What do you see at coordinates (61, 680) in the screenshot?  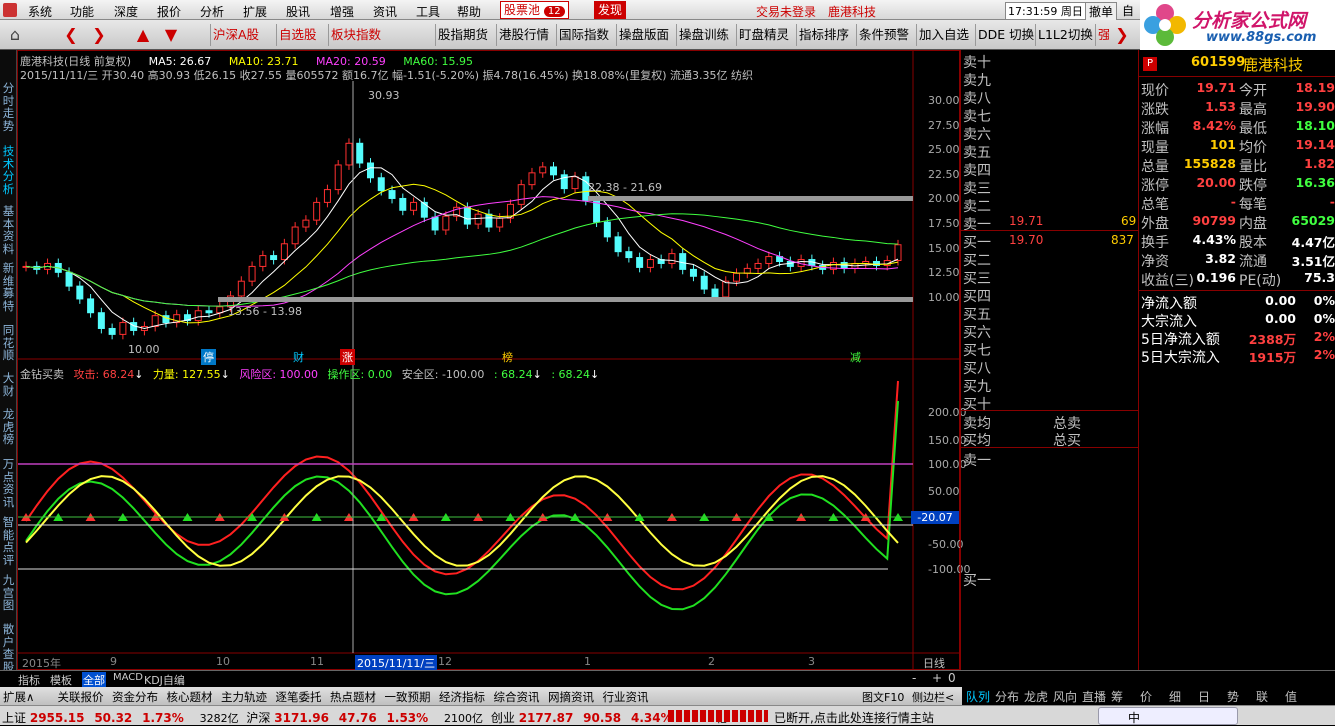 I see `tab-template: 模板` at bounding box center [61, 680].